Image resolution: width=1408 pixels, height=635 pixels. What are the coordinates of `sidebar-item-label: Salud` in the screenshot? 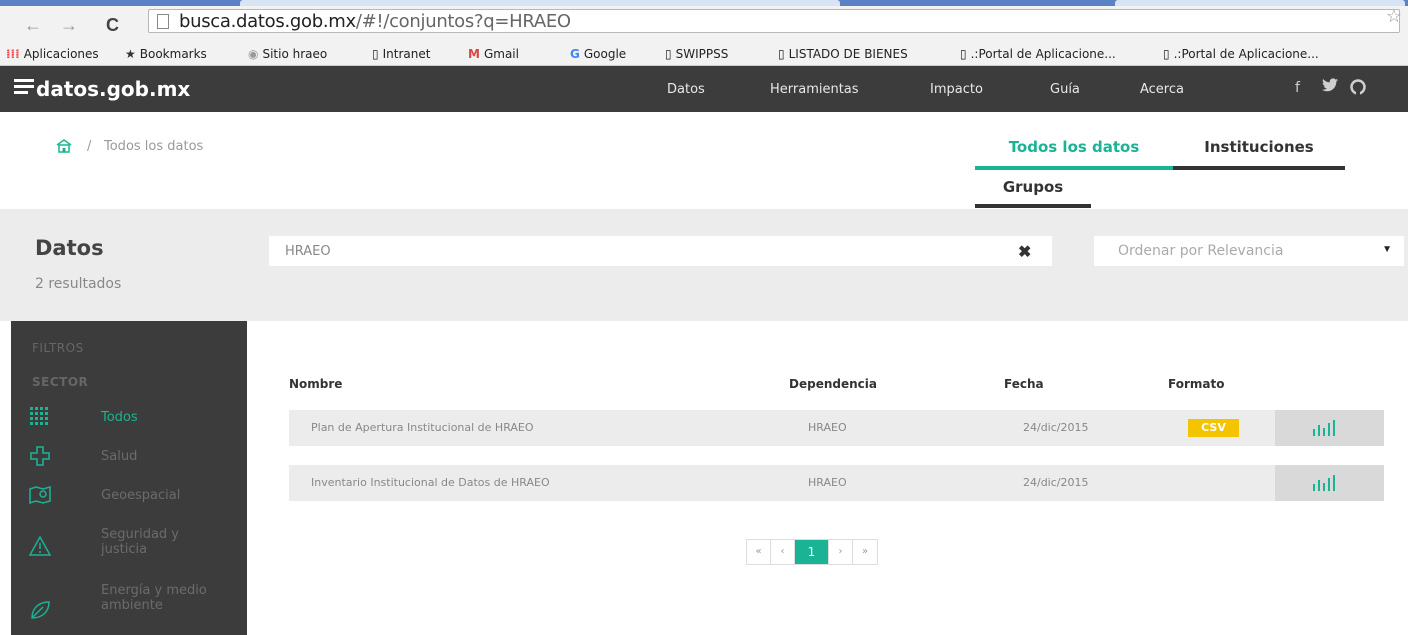 It's located at (119, 456).